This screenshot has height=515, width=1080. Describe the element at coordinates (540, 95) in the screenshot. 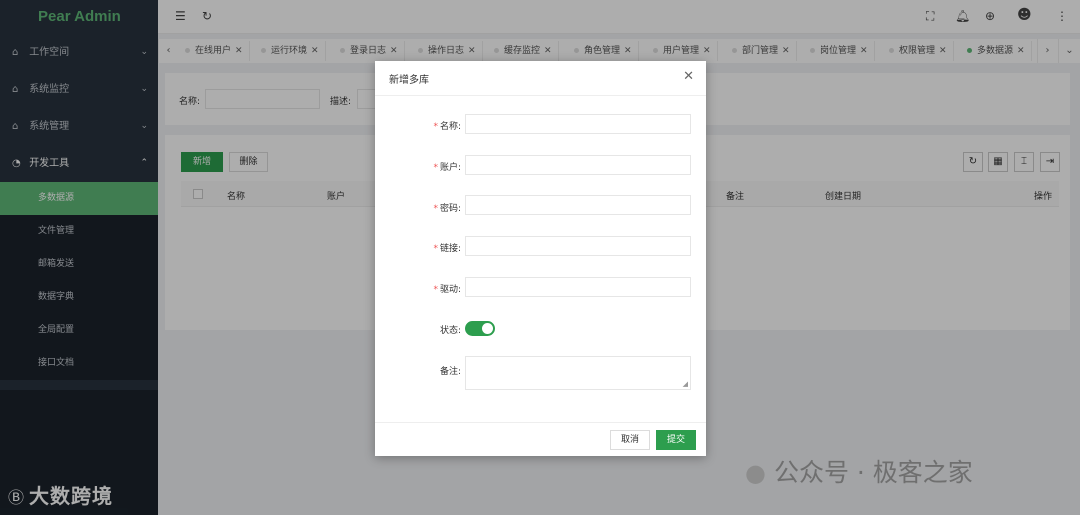

I see `modal-header-divider` at that location.